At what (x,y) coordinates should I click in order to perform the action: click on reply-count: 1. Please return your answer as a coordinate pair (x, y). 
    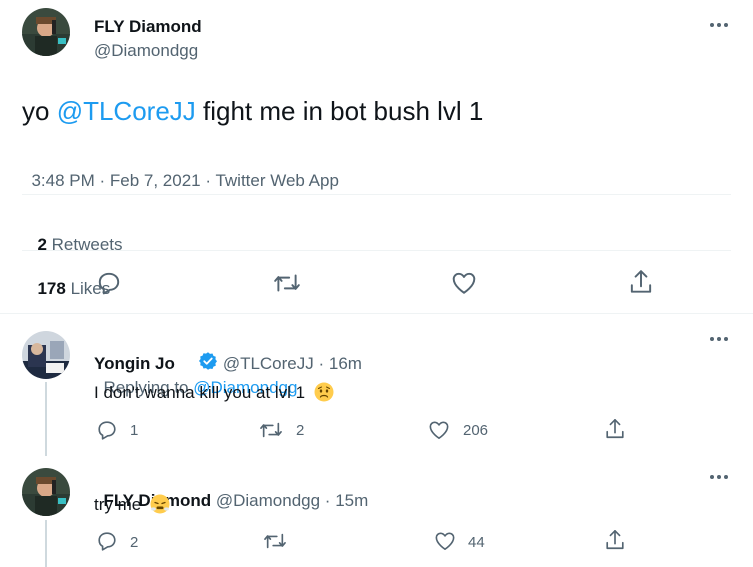
    Looking at the image, I should click on (134, 430).